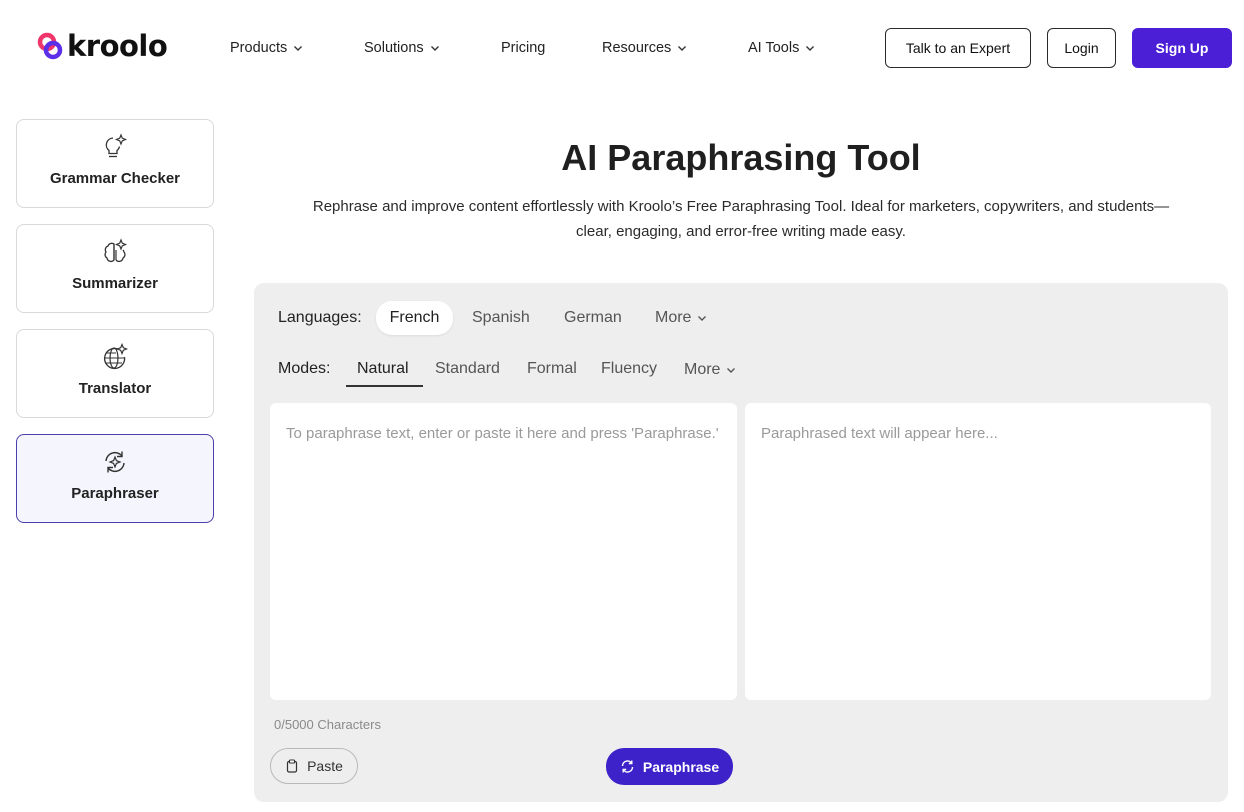 The image size is (1244, 812). Describe the element at coordinates (320, 317) in the screenshot. I see `languages-label: Languages:` at that location.